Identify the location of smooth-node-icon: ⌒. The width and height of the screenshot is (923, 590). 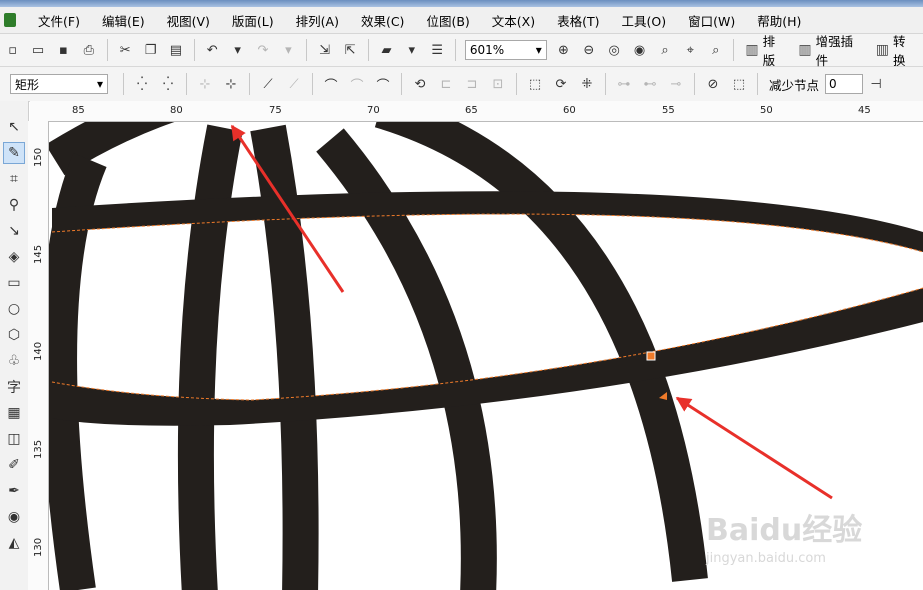
(357, 84).